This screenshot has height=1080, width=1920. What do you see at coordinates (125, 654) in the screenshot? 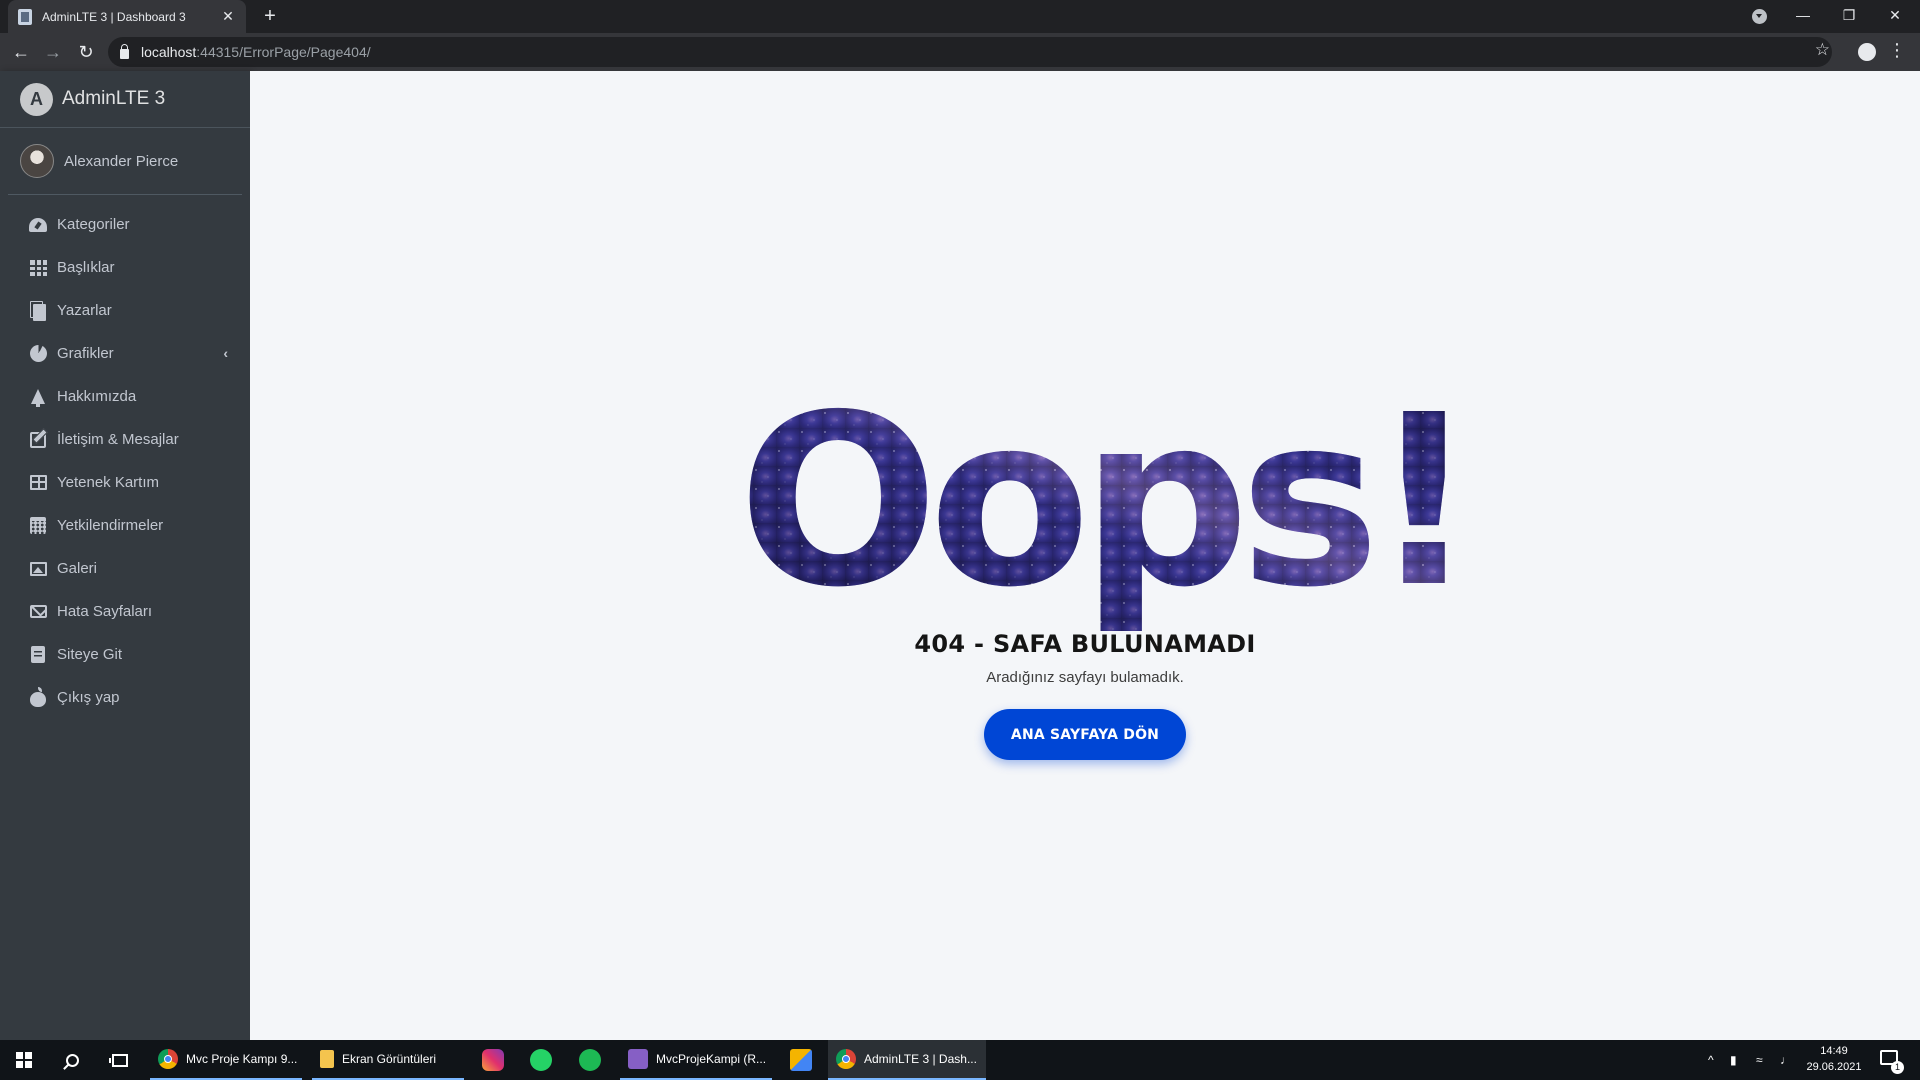
I see `sidebar-item-siteye-git: Siteye Git` at bounding box center [125, 654].